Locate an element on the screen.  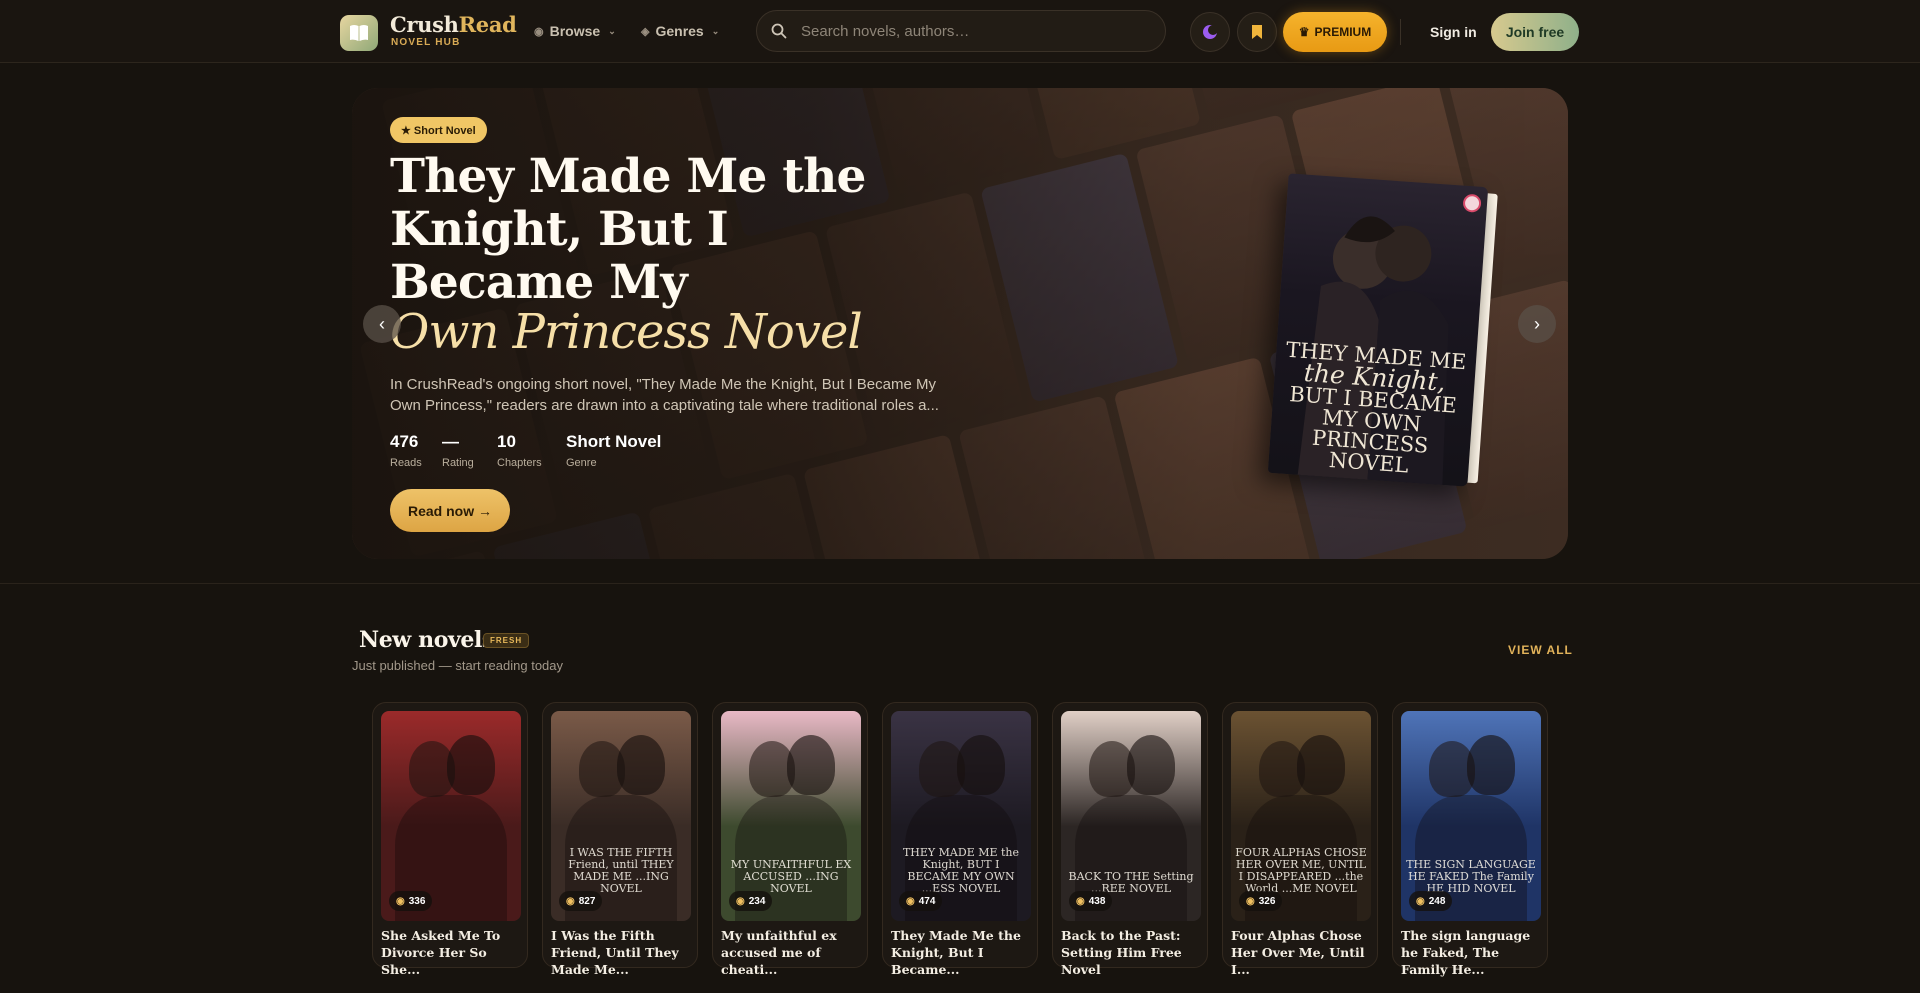
view-all-link: VIEW ALL is located at coordinates (1540, 650).